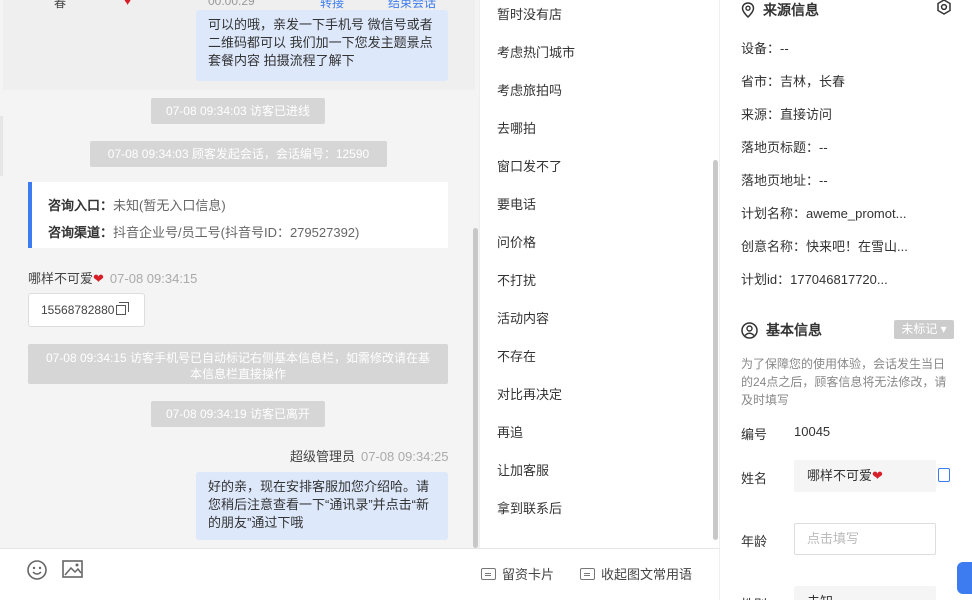 Image resolution: width=972 pixels, height=600 pixels. Describe the element at coordinates (359, 574) in the screenshot. I see `input-toolbar: 留资卡片 收起图文常用语` at that location.